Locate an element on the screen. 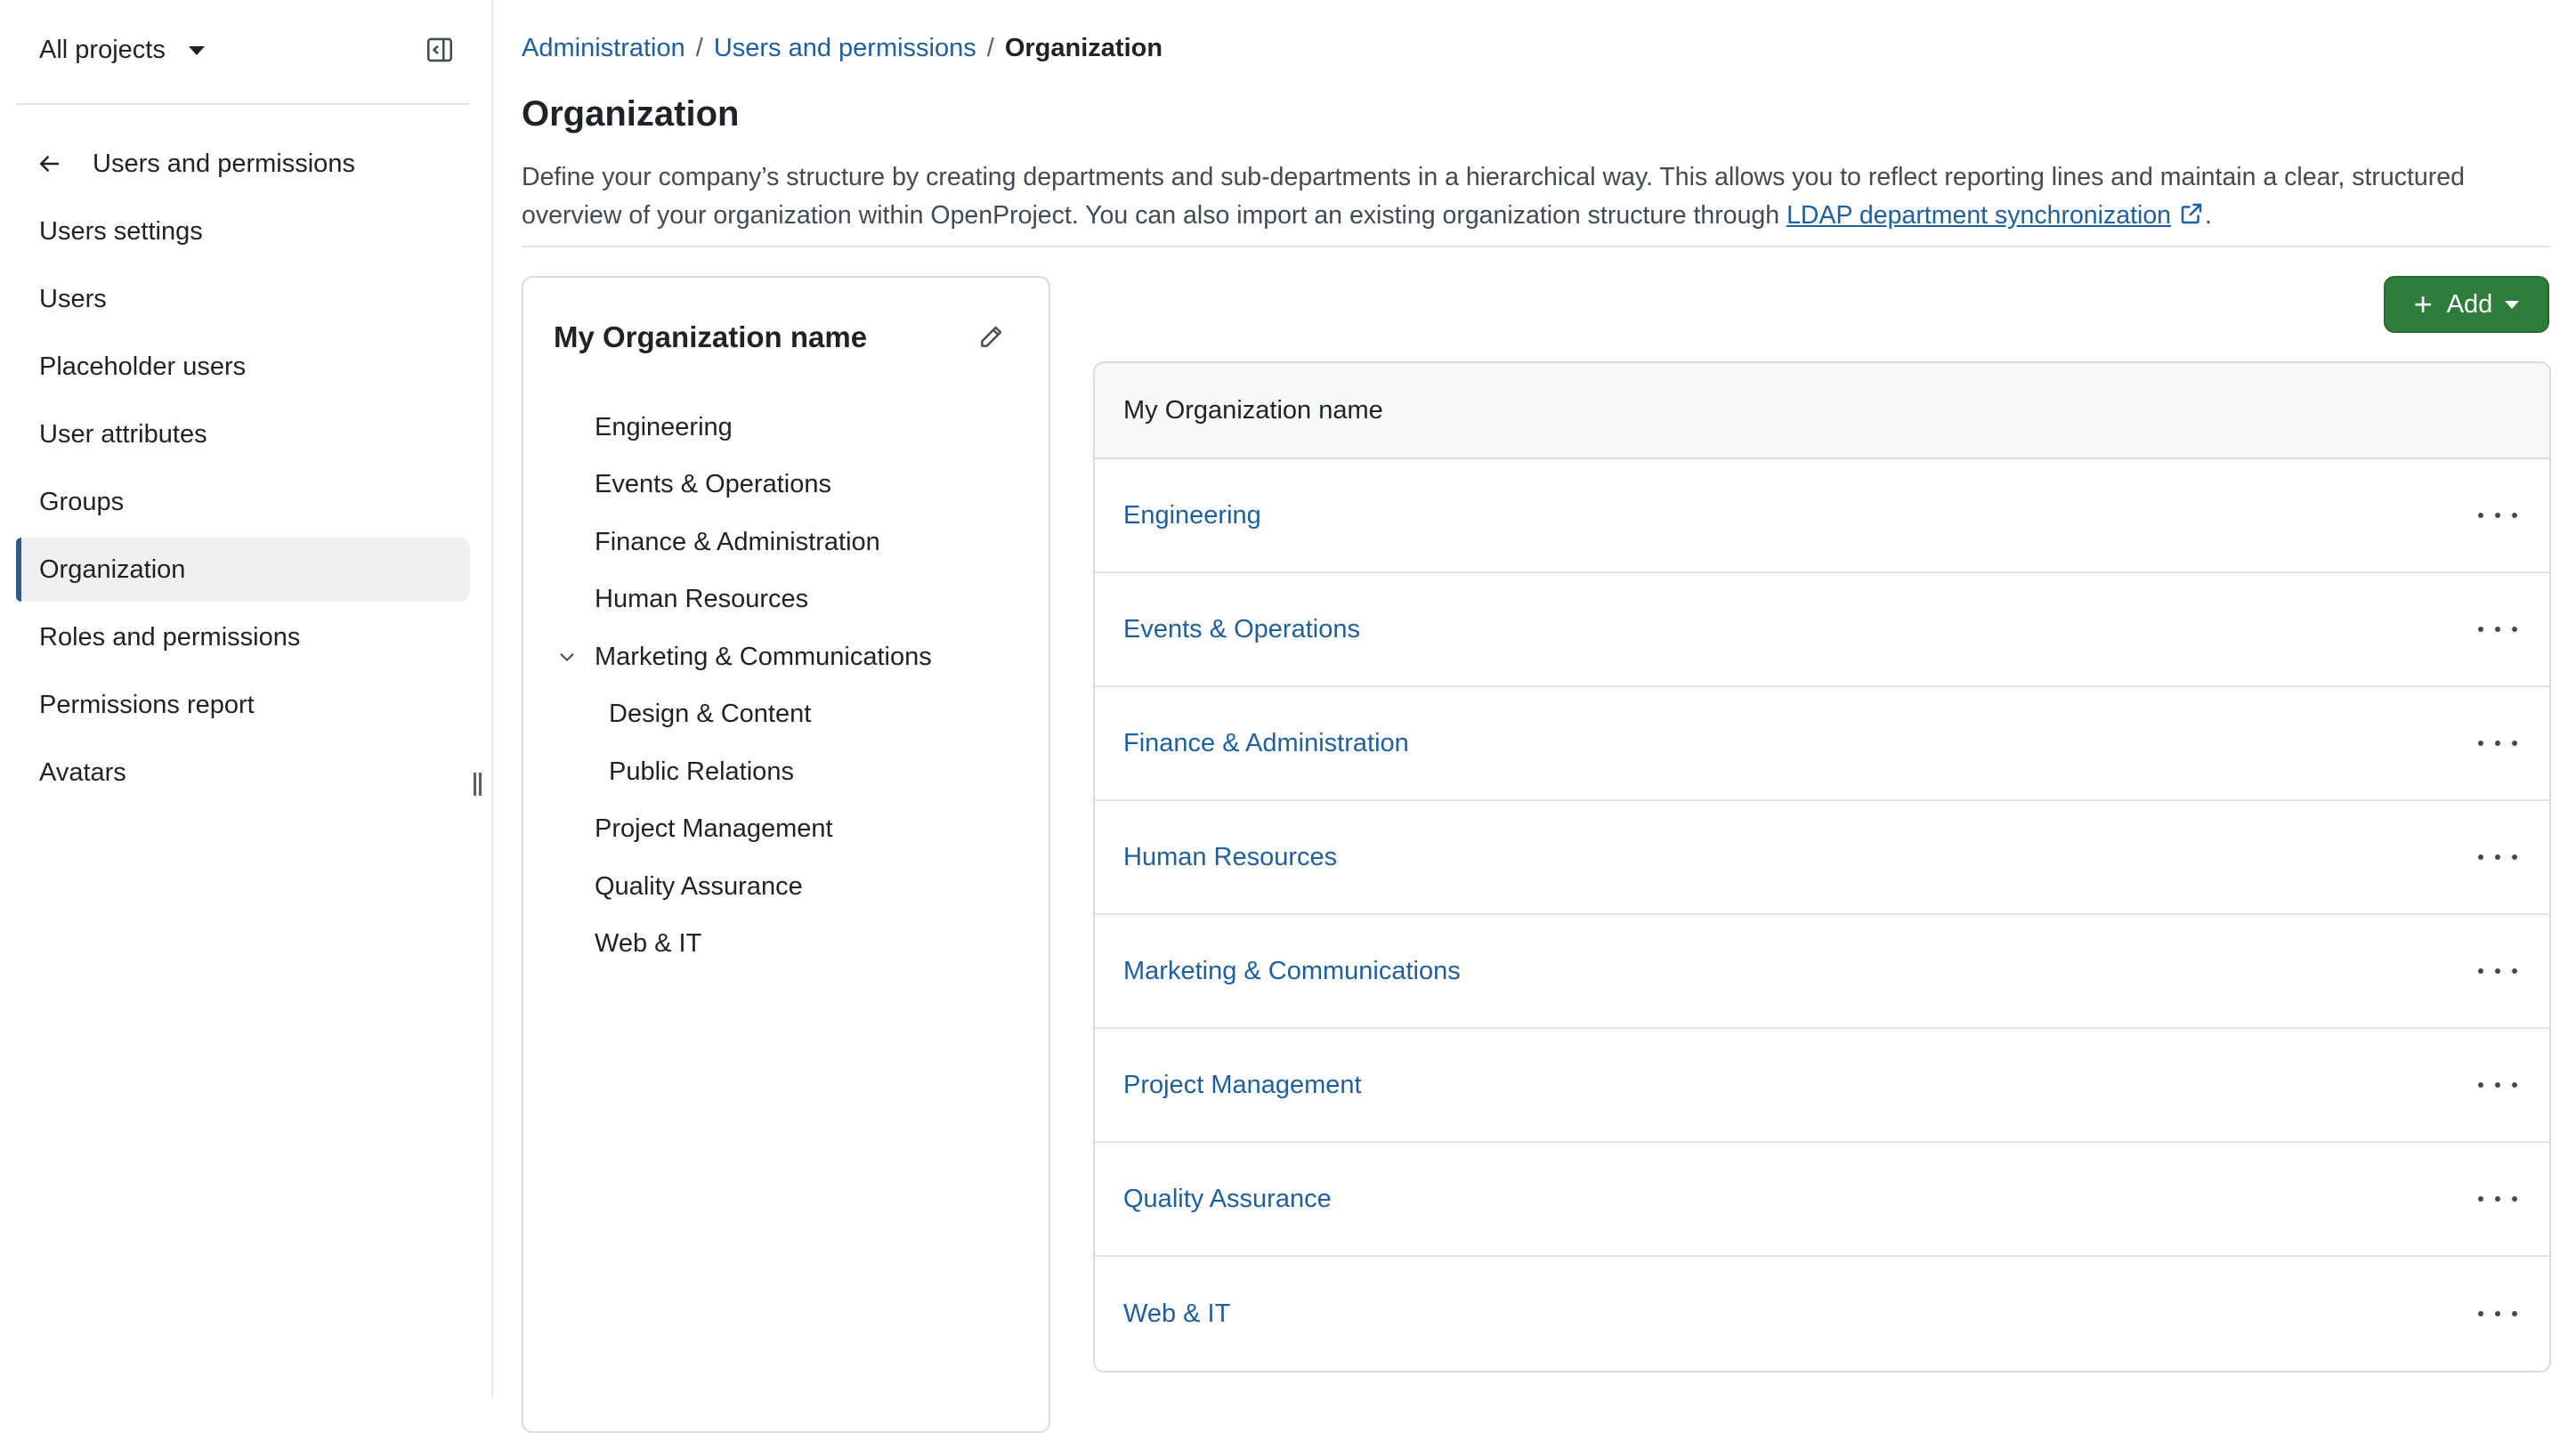 The image size is (2576, 1433). tree-item-human-resources: Human Resources is located at coordinates (786, 600).